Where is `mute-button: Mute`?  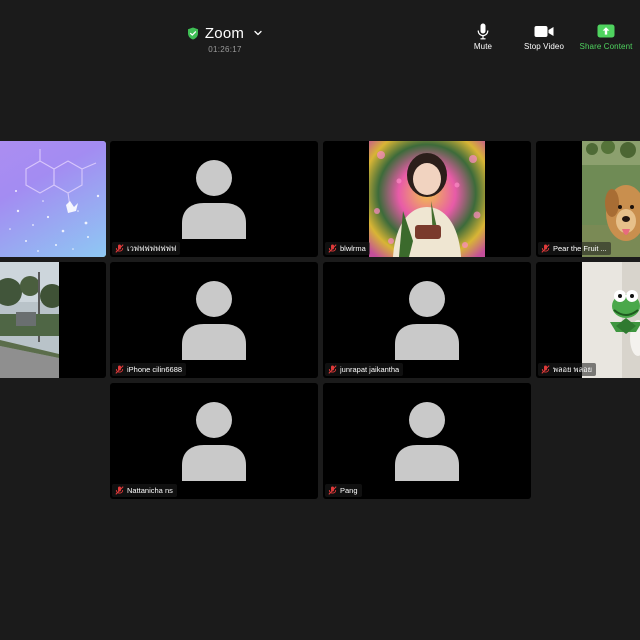 mute-button: Mute is located at coordinates (483, 36).